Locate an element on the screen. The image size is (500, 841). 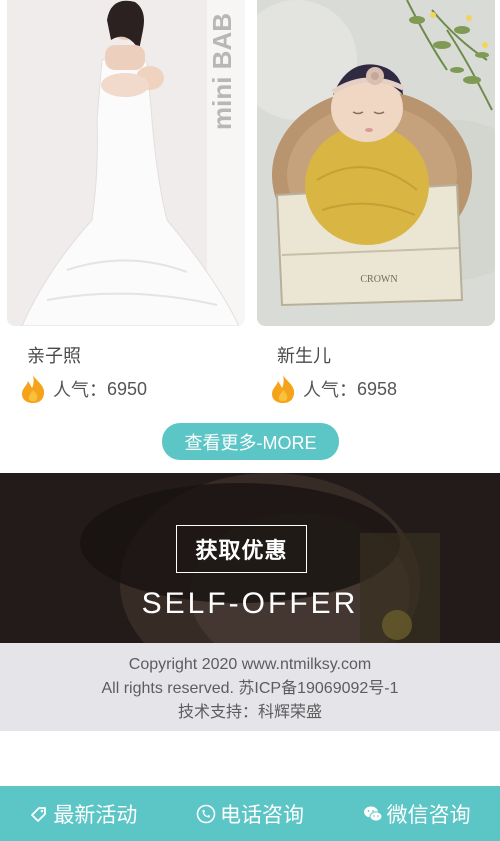
rights-icp-line: All rights reserved. 苏ICP备19069092号-1 is located at coordinates (250, 688).